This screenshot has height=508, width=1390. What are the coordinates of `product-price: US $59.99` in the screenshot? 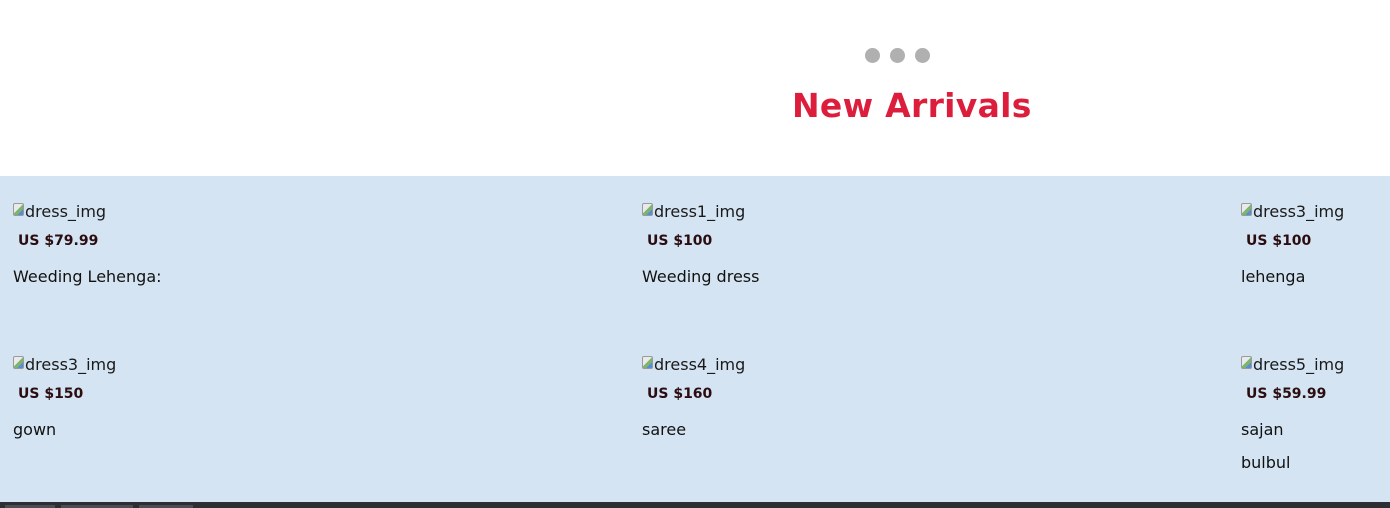 It's located at (1286, 394).